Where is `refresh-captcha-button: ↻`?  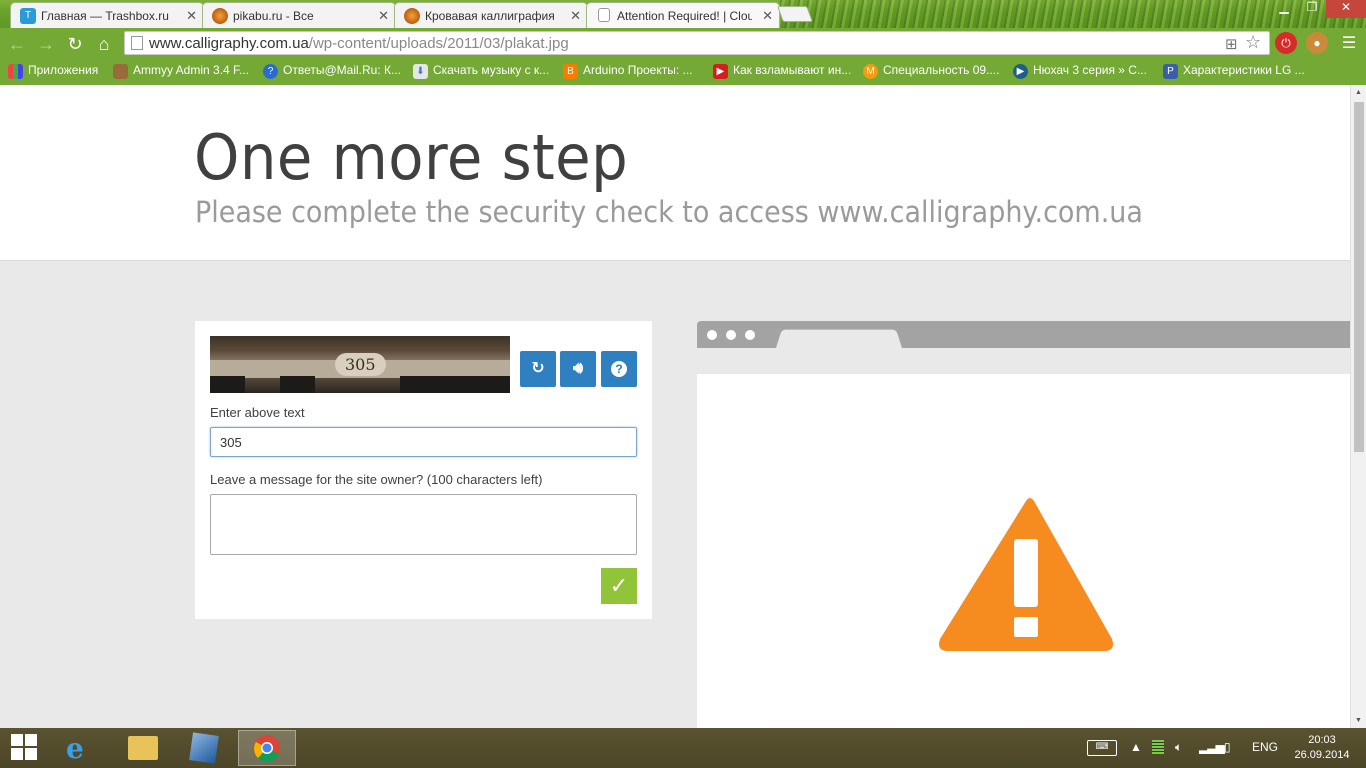 refresh-captcha-button: ↻ is located at coordinates (538, 369).